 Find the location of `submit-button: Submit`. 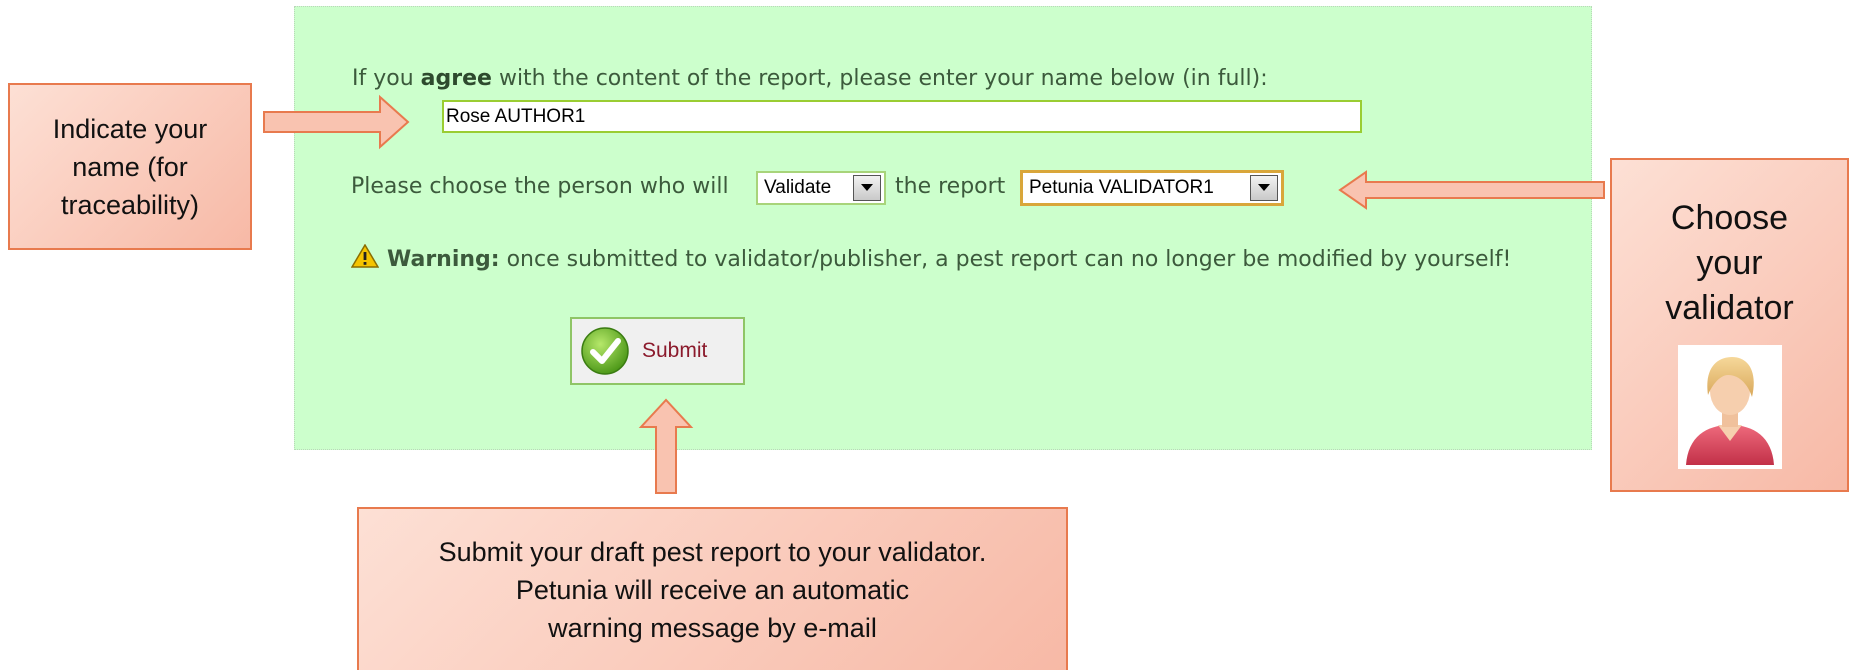

submit-button: Submit is located at coordinates (657, 351).